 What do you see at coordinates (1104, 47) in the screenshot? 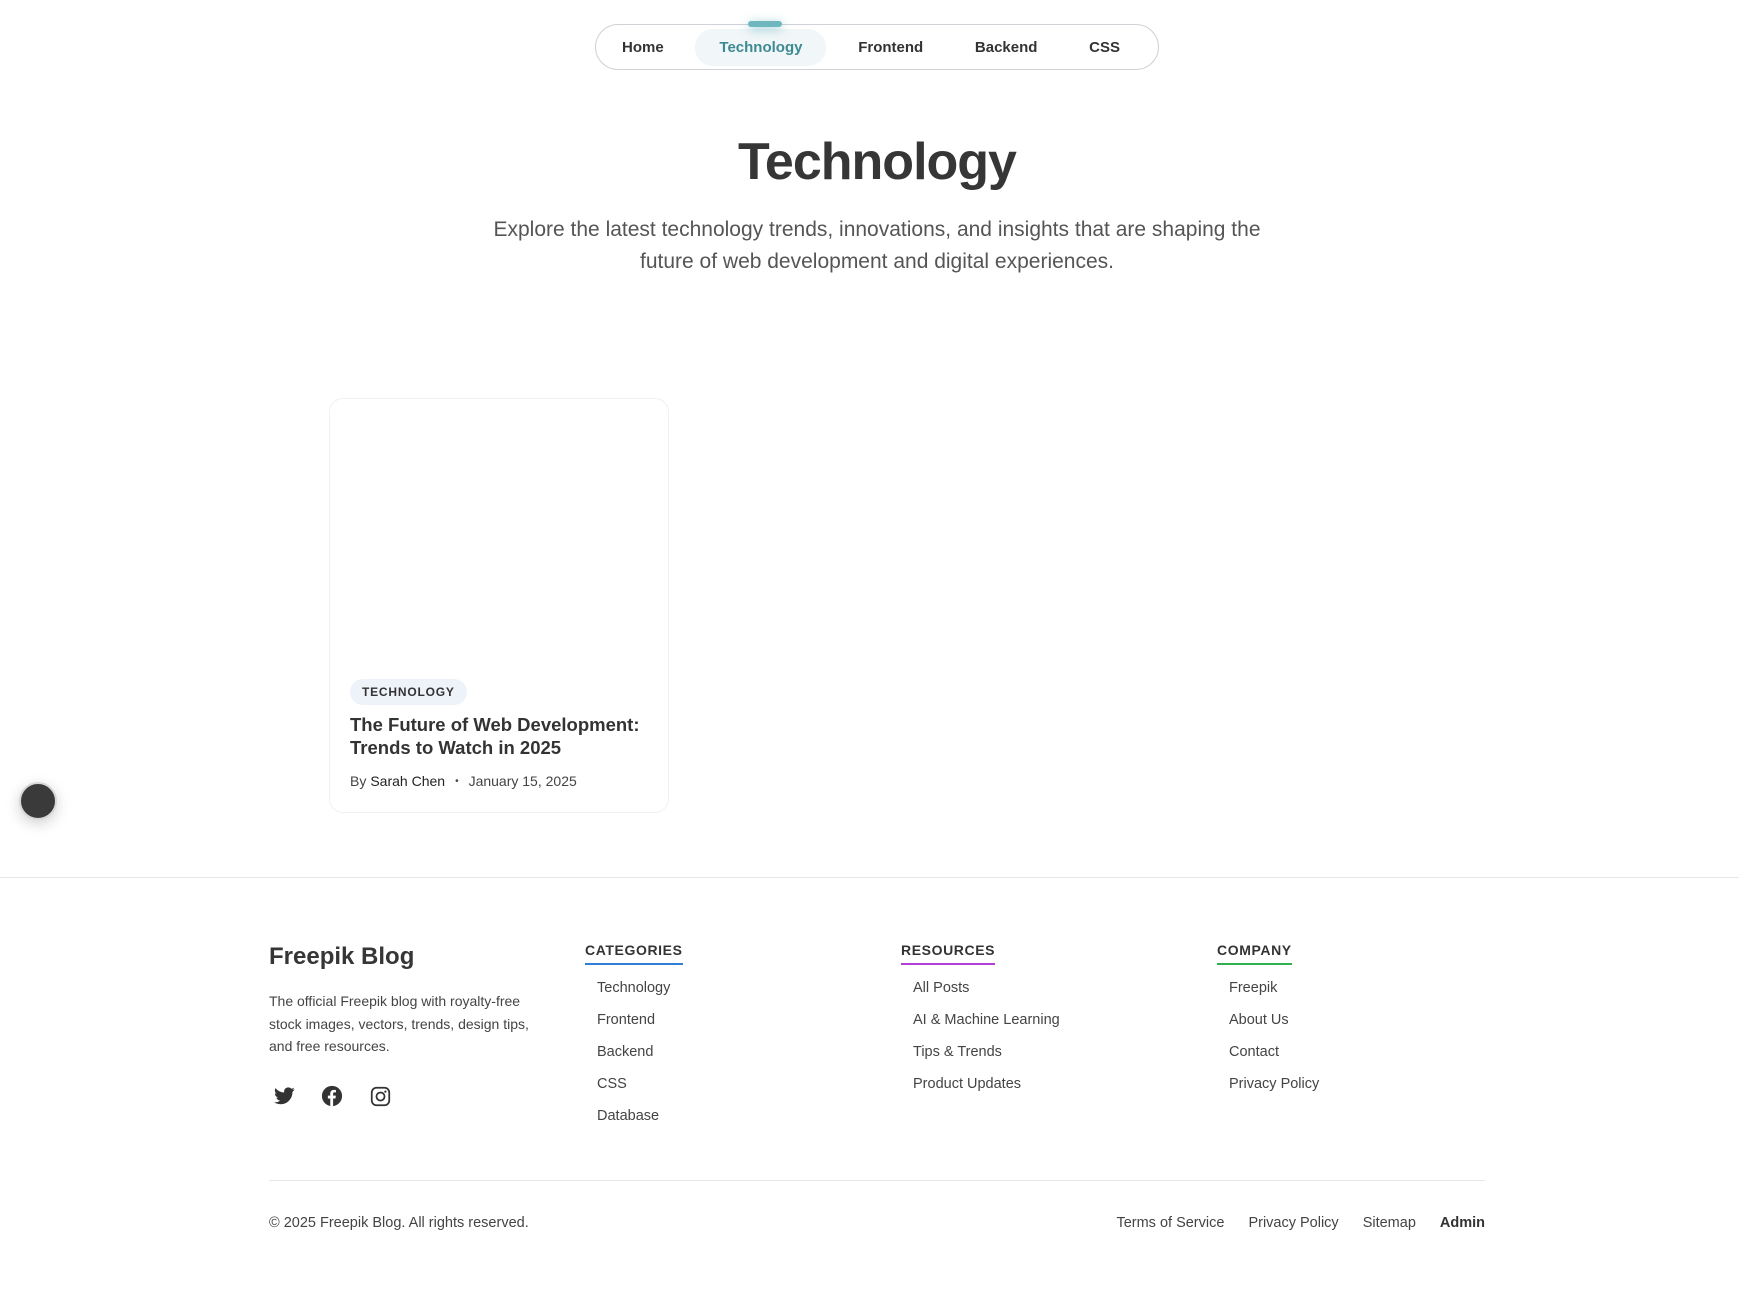
I see `nav-item-css: CSS` at bounding box center [1104, 47].